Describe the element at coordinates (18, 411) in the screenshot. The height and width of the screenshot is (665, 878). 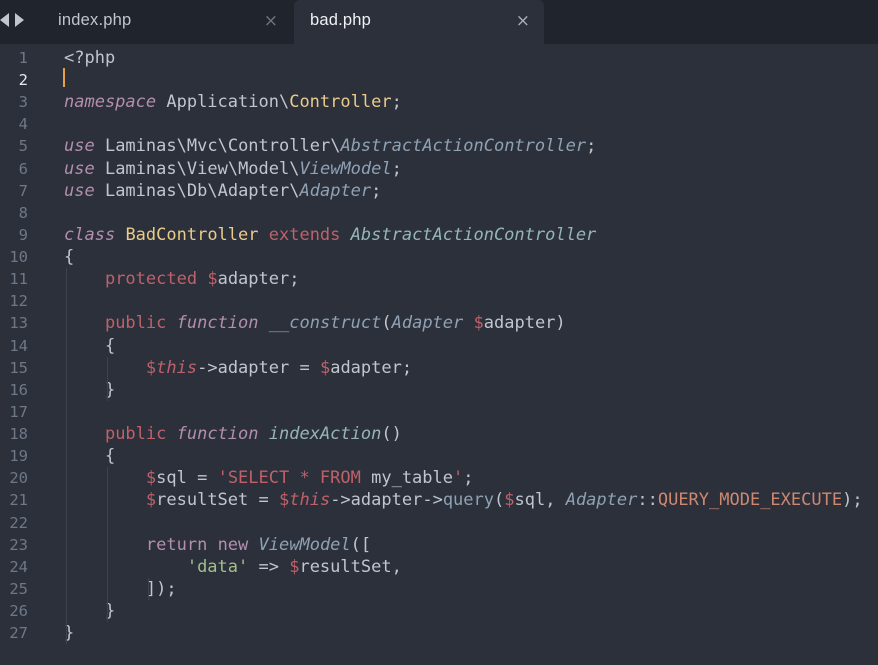
I see `line-number: 17` at that location.